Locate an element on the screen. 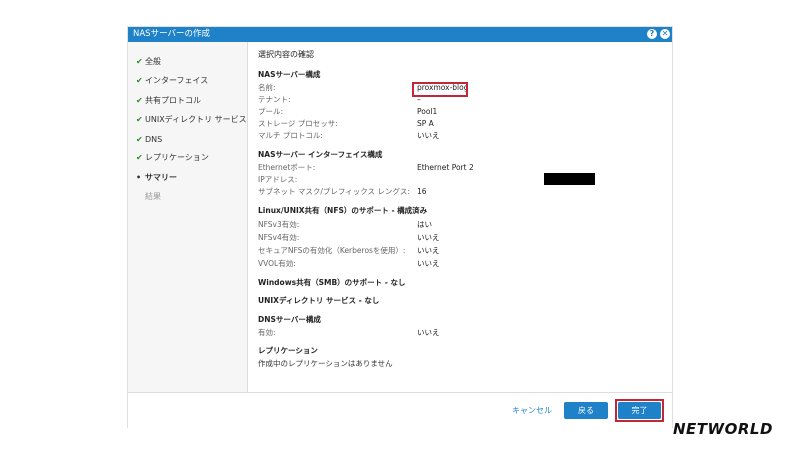  step-label: 結果 is located at coordinates (153, 196).